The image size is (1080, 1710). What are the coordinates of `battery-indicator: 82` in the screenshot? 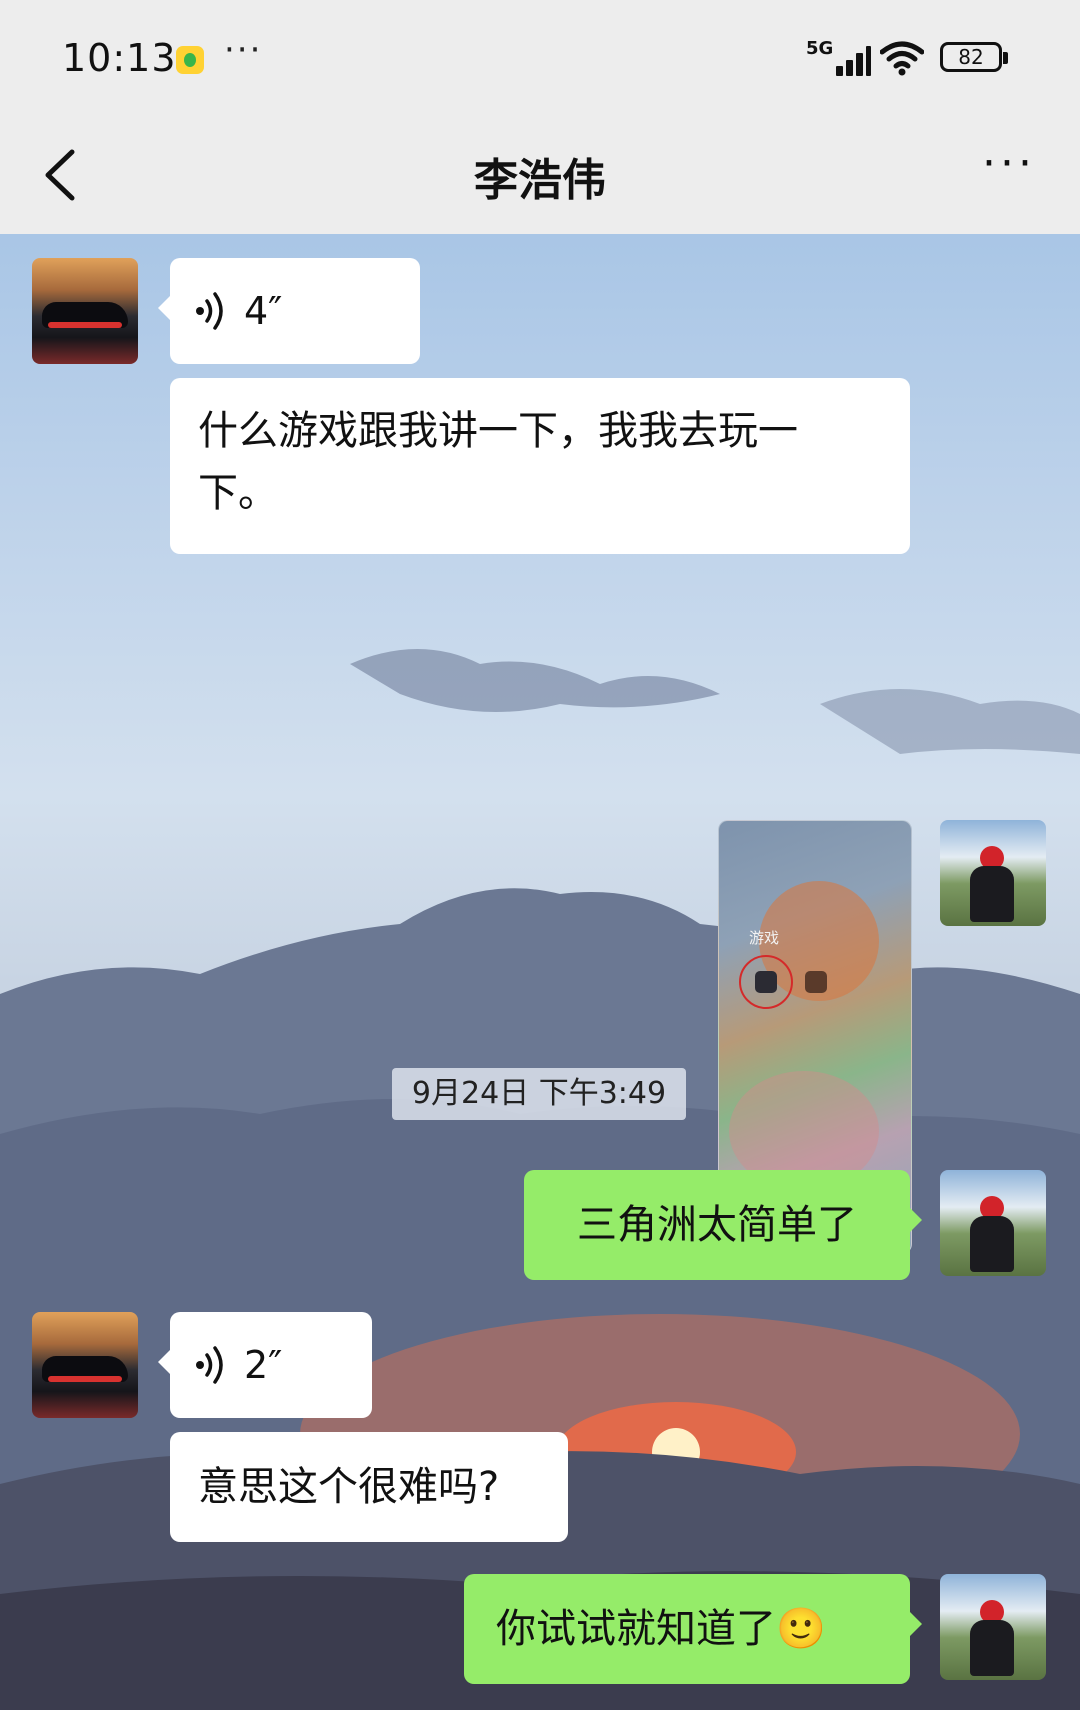 It's located at (974, 57).